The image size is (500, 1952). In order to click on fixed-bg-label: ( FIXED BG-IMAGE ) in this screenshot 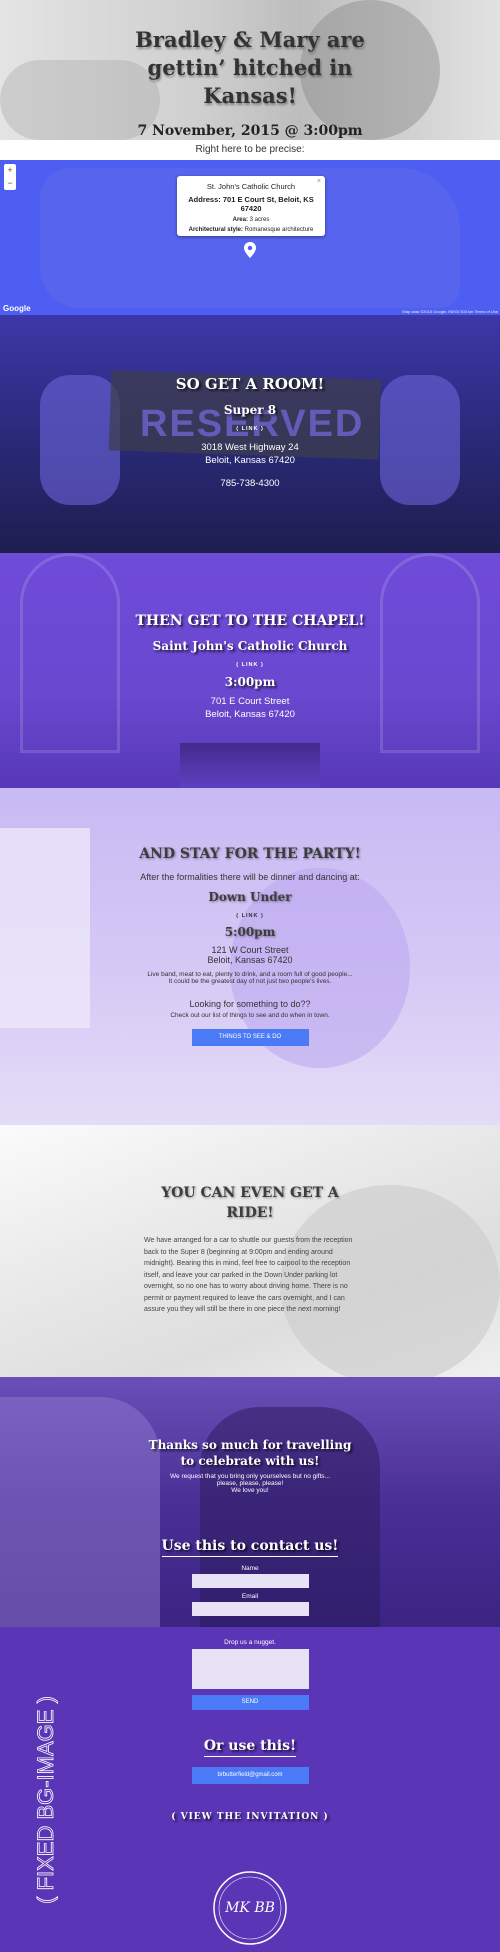, I will do `click(45, 1800)`.